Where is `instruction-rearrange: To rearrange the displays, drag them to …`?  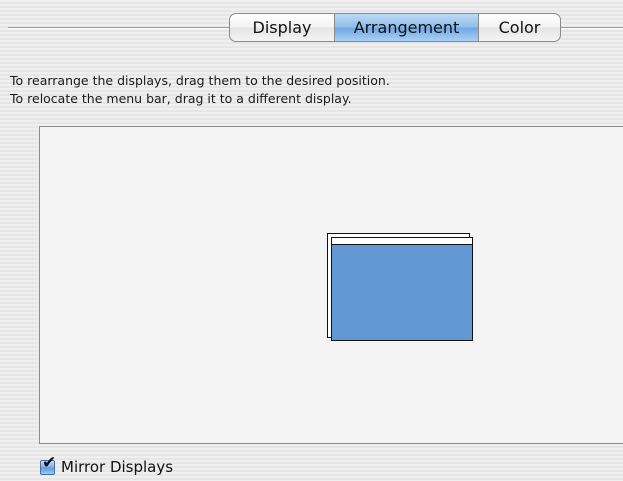 instruction-rearrange: To rearrange the displays, drag them to … is located at coordinates (200, 80).